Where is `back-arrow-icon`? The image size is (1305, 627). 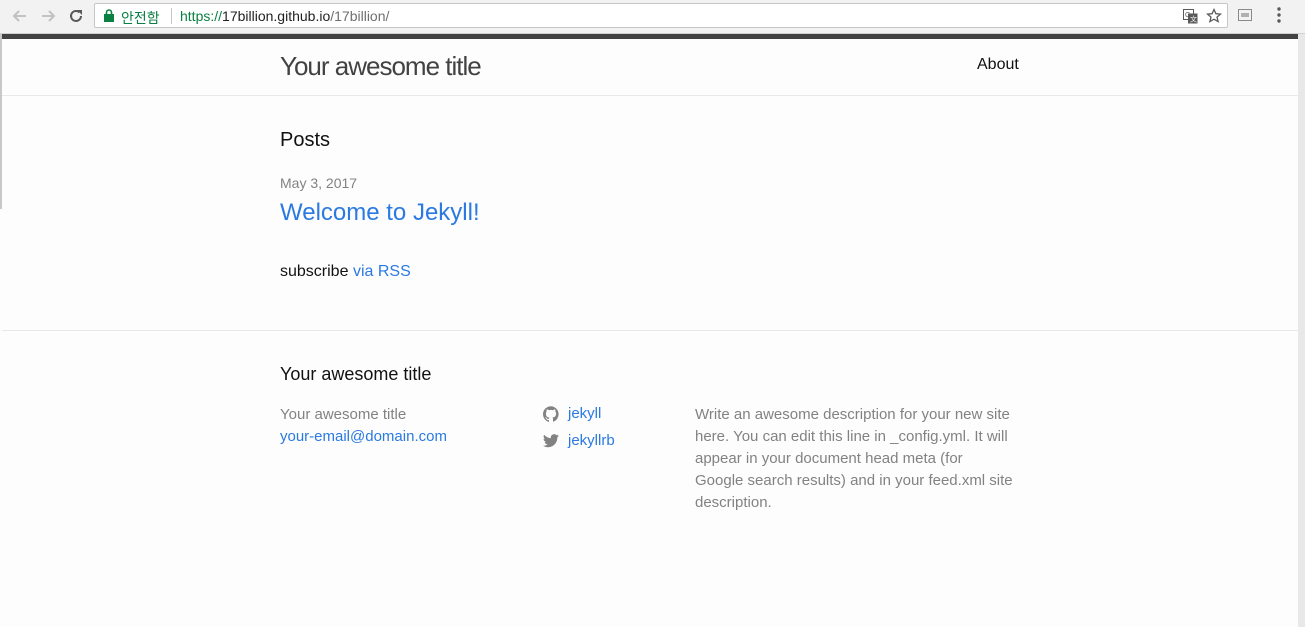
back-arrow-icon is located at coordinates (19, 16).